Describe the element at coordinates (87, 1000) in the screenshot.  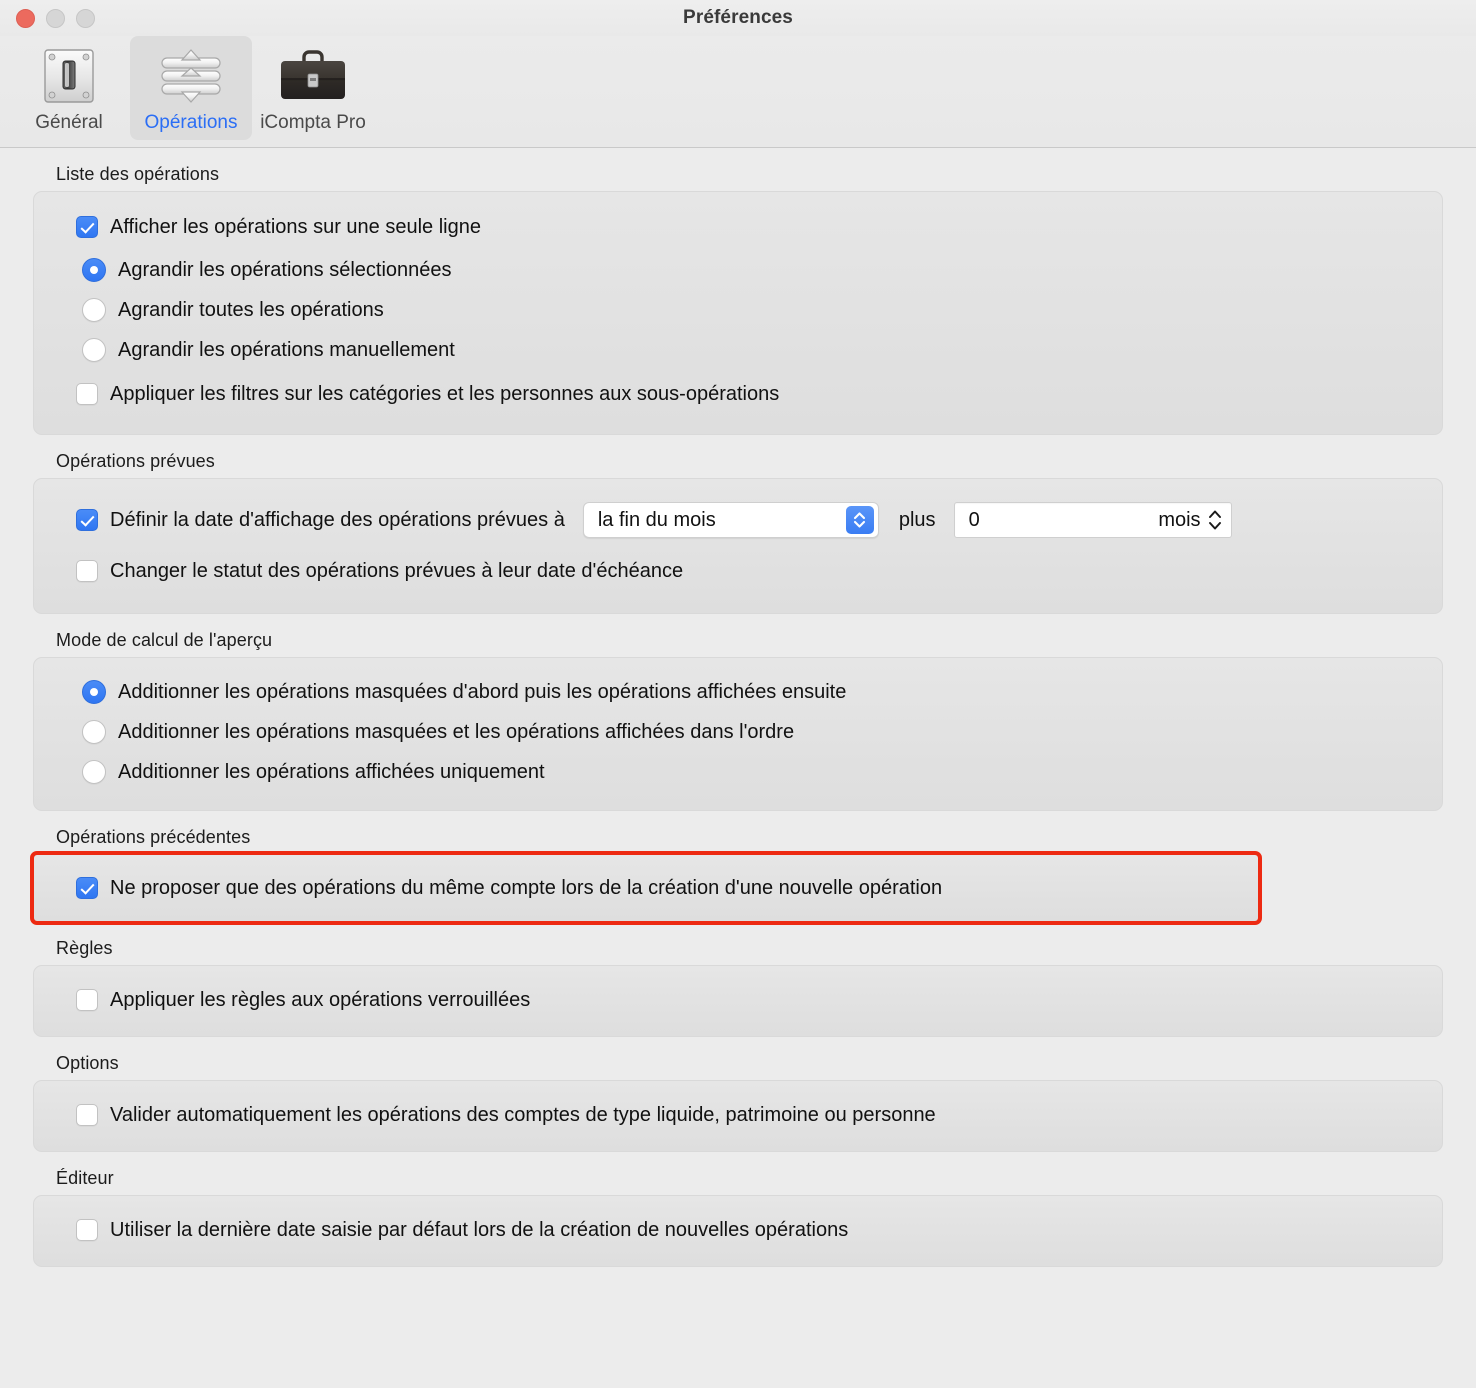
I see `checkbox-regles-verrouillees` at that location.